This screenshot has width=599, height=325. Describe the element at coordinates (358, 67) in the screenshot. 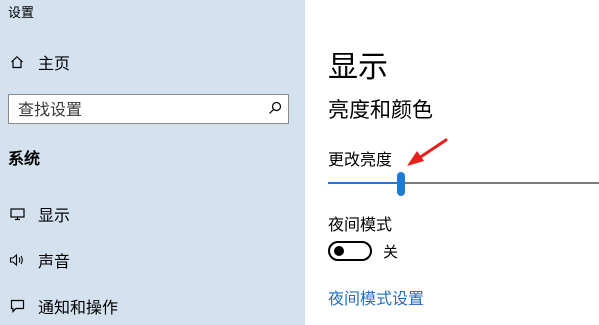

I see `page-title: 显示` at that location.